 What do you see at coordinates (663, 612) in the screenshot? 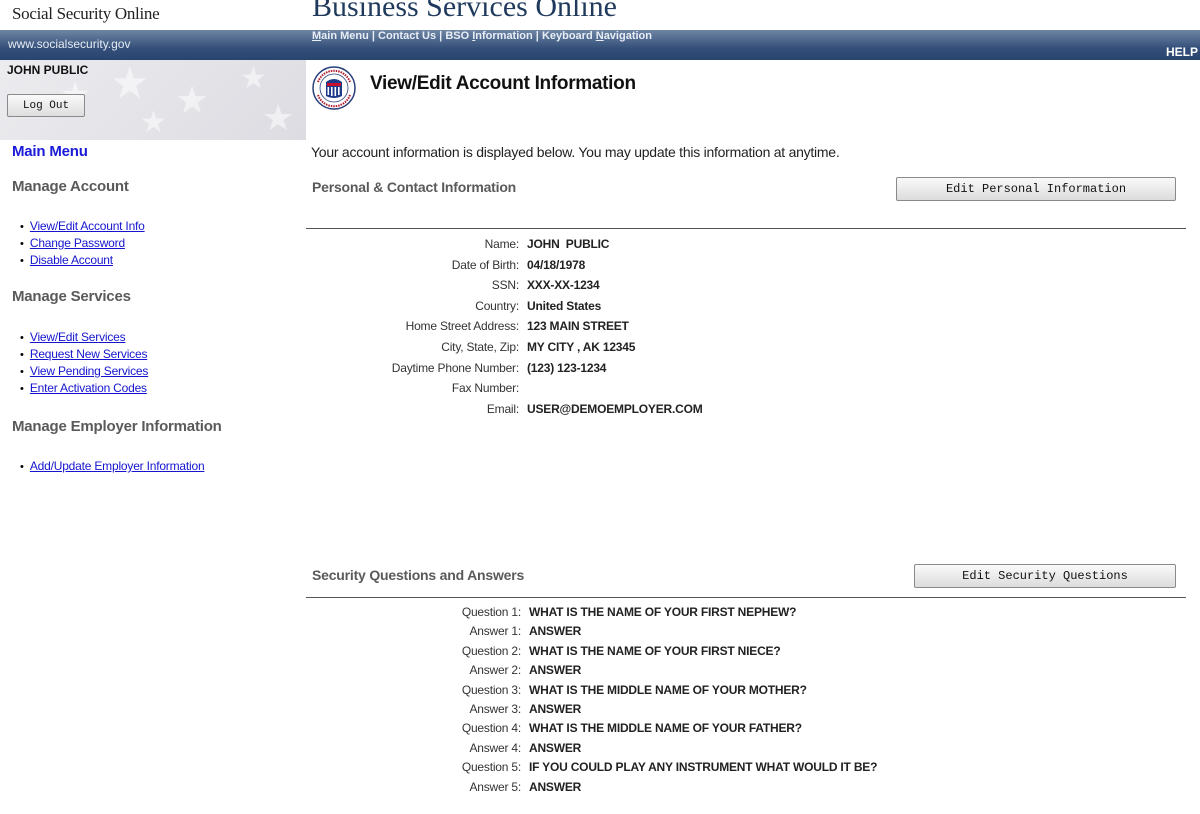
I see `field-value: WHAT IS THE NAME OF YOUR FIRST NEPHEW?` at bounding box center [663, 612].